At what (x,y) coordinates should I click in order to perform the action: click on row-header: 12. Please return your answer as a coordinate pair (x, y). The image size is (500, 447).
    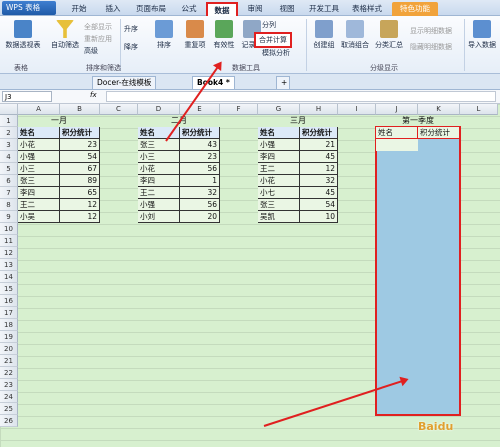
    Looking at the image, I should click on (9, 253).